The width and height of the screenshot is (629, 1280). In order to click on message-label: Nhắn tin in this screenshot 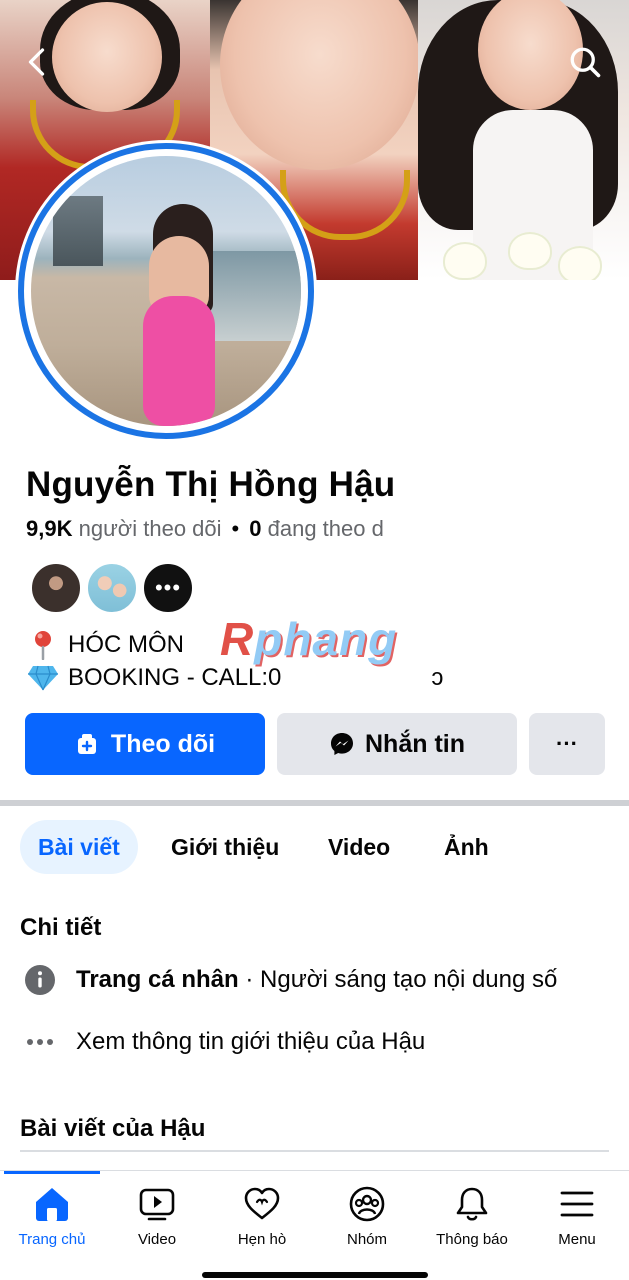, I will do `click(415, 743)`.